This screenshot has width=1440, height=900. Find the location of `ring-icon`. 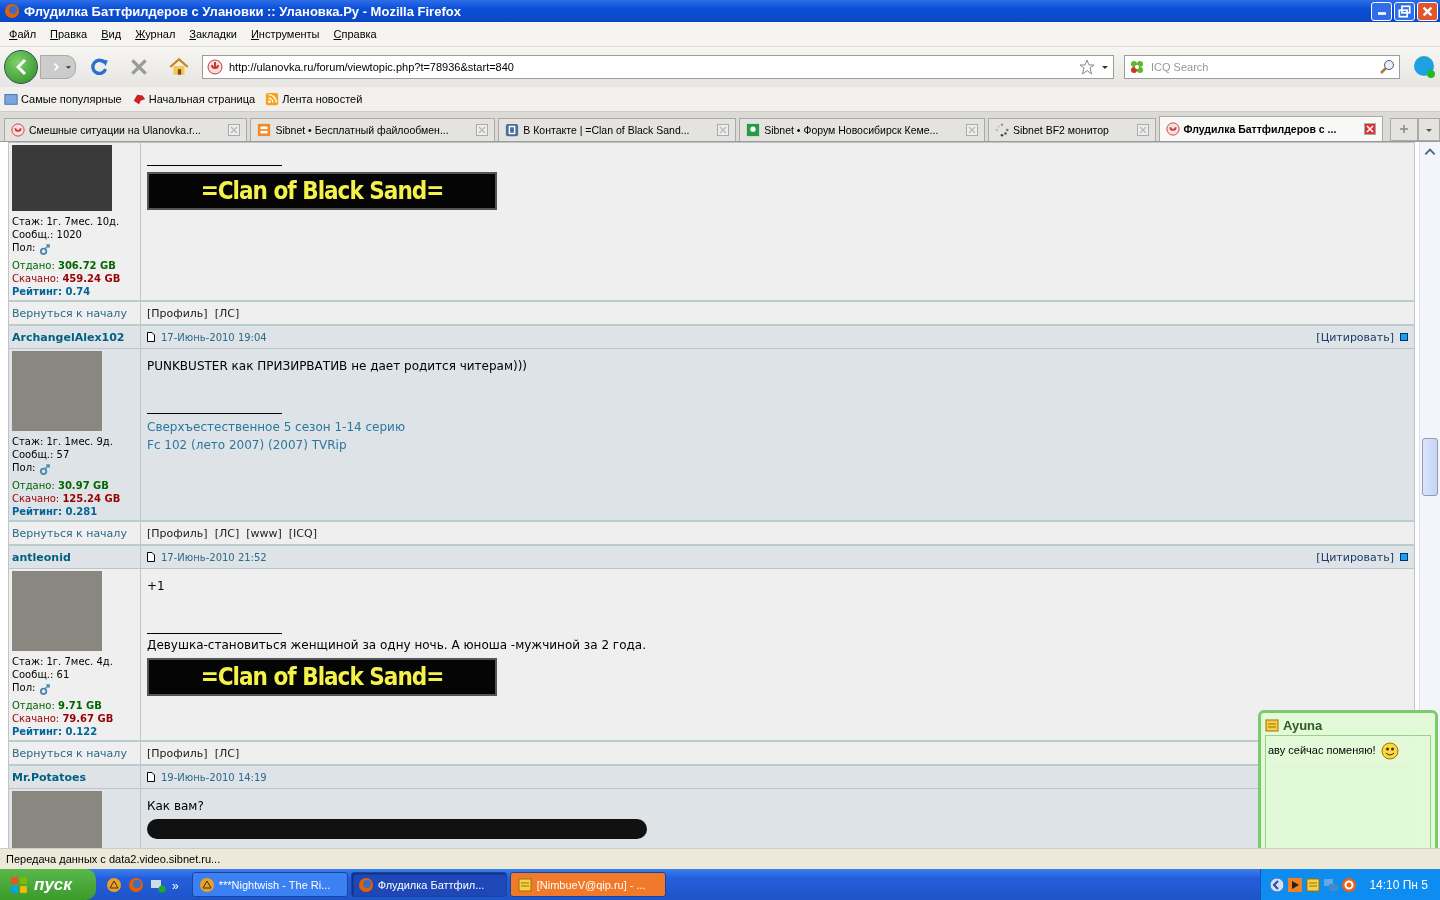

ring-icon is located at coordinates (1349, 884).